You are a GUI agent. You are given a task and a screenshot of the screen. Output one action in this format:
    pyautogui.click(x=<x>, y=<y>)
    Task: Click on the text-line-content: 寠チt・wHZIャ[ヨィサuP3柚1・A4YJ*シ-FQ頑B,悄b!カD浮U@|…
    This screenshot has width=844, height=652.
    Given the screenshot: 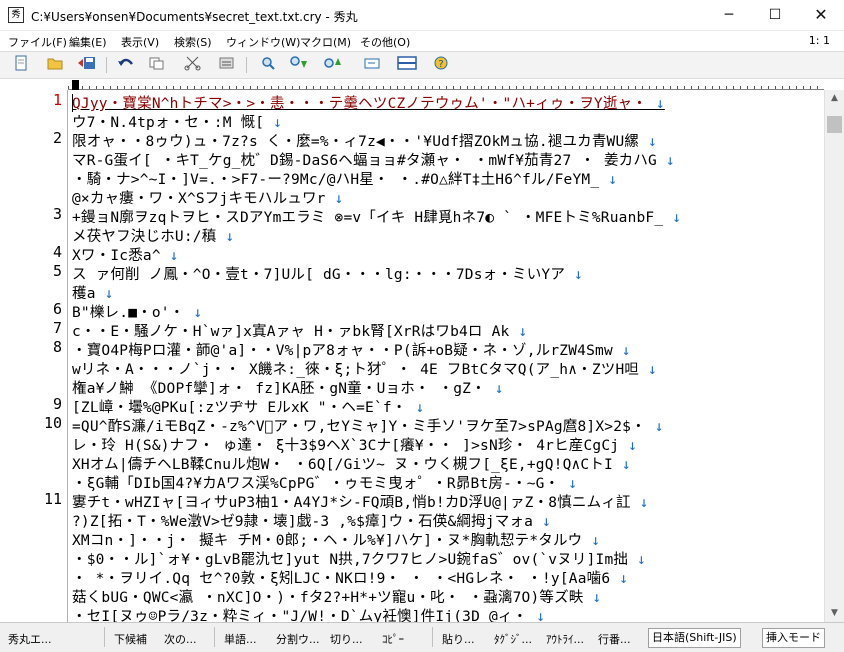 What is the action you would take?
    pyautogui.click(x=351, y=503)
    